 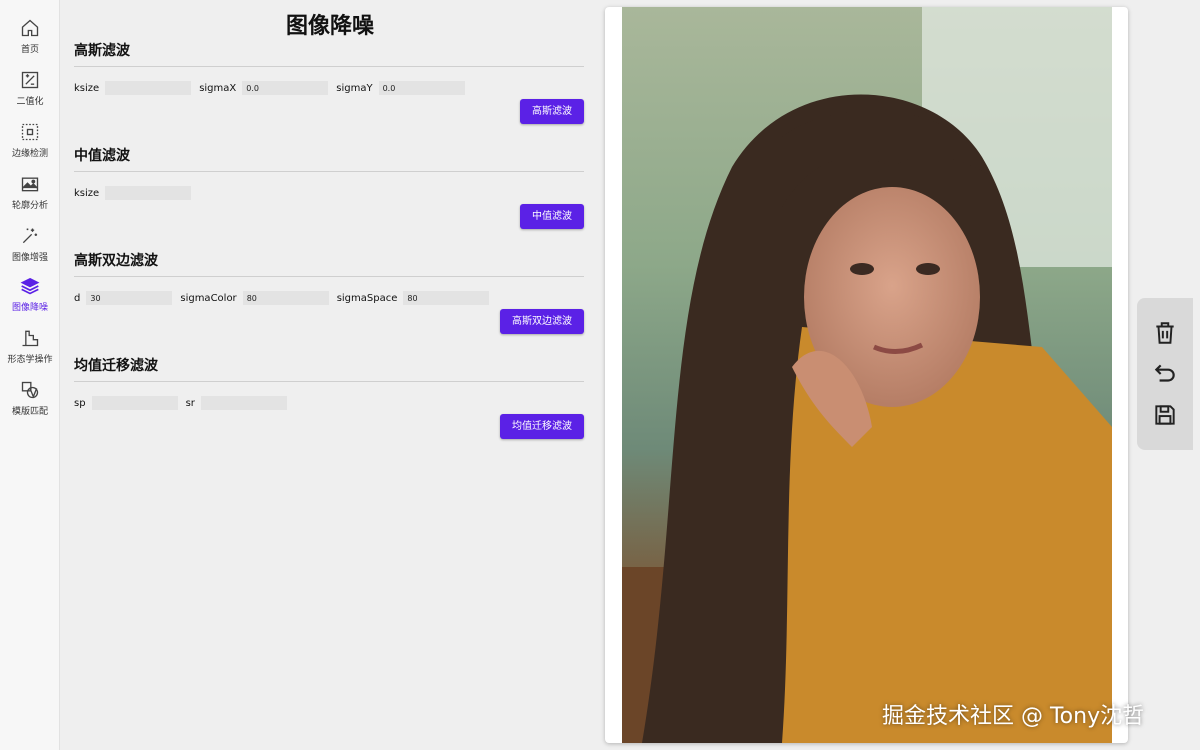 I want to click on nav-item-template-match: 模版匹配, so click(x=30, y=399).